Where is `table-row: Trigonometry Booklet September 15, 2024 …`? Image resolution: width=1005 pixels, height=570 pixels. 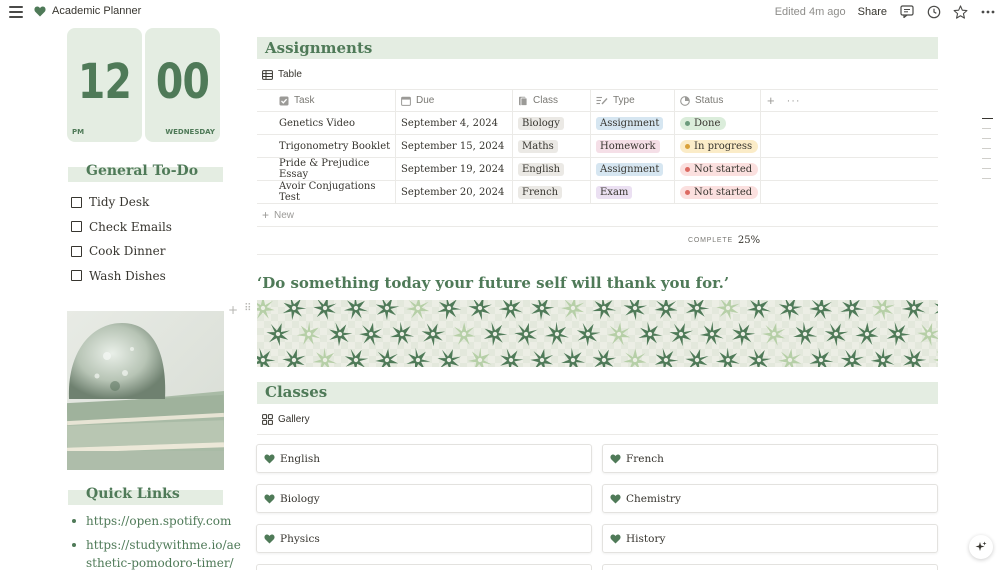 table-row: Trigonometry Booklet September 15, 2024 … is located at coordinates (597, 146).